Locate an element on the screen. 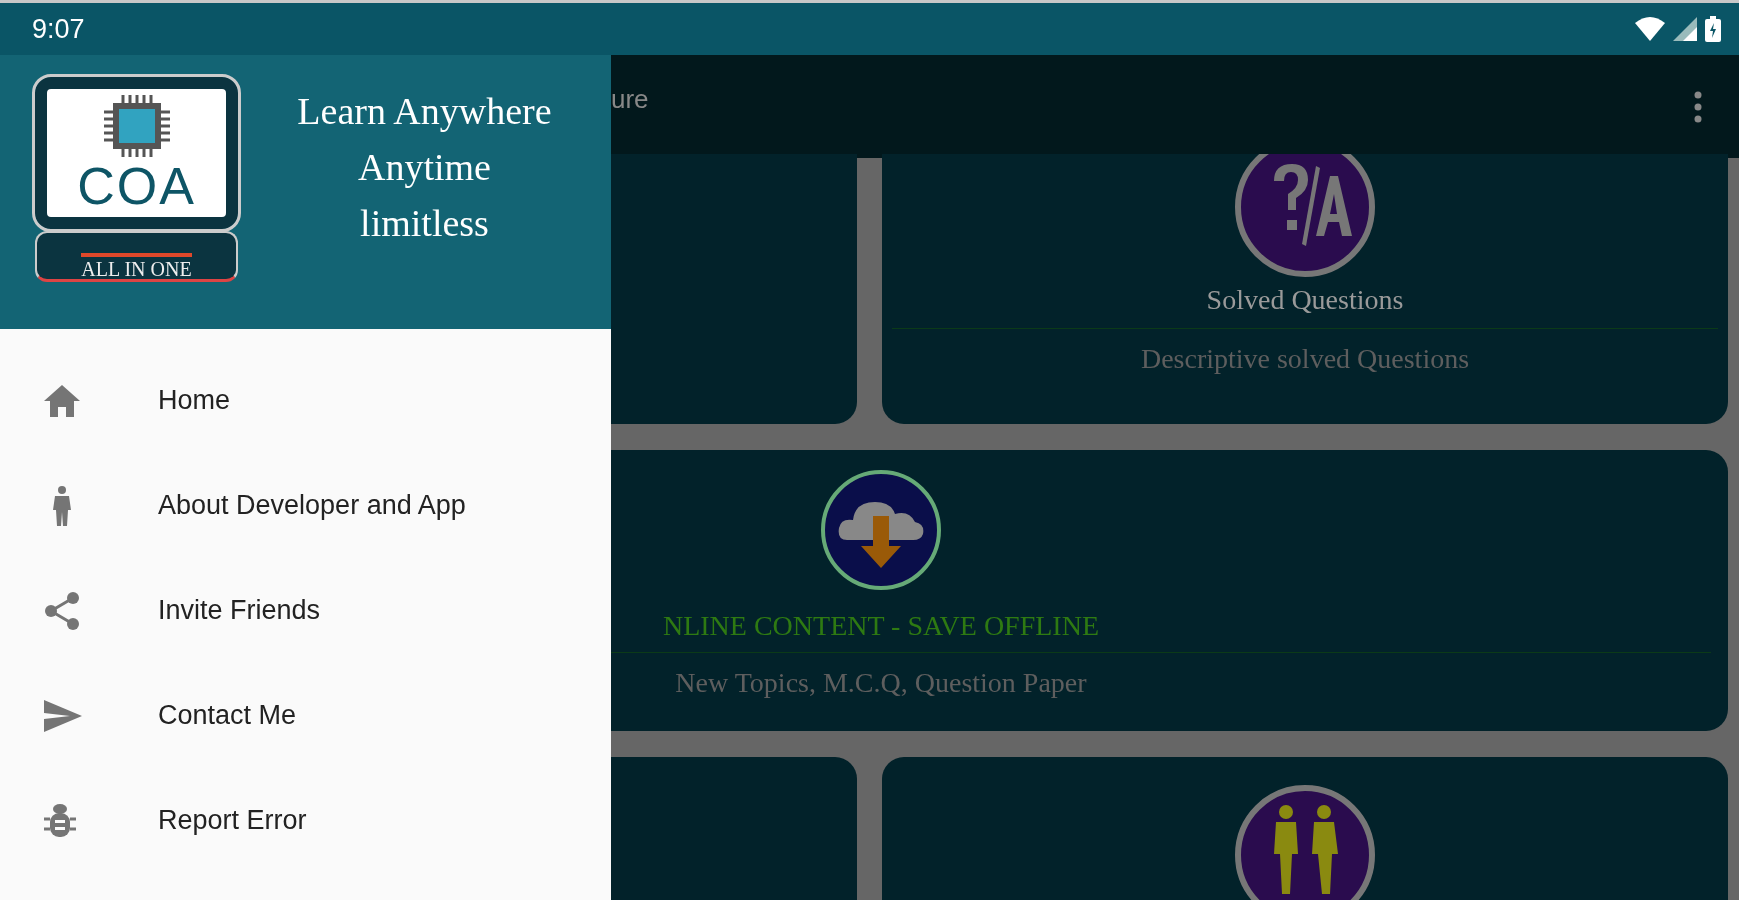 This screenshot has height=900, width=1739. card-title: NLINE CONTENT - SAVE OFFLINE is located at coordinates (881, 626).